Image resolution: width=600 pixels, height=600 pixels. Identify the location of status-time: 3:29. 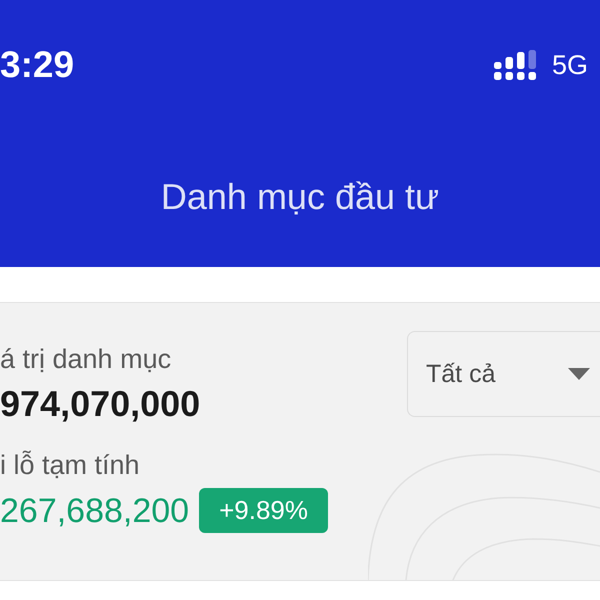
(37, 65).